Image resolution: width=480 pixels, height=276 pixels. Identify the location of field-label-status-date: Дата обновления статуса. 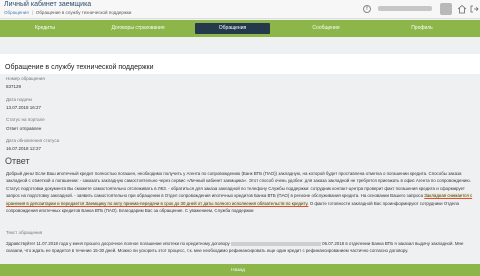
(33, 140).